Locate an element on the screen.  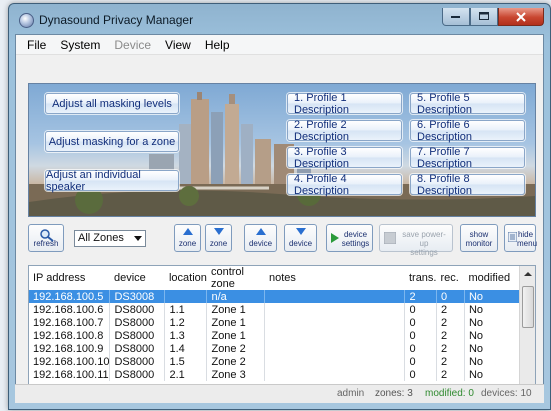
column-header: notes is located at coordinates (335, 278).